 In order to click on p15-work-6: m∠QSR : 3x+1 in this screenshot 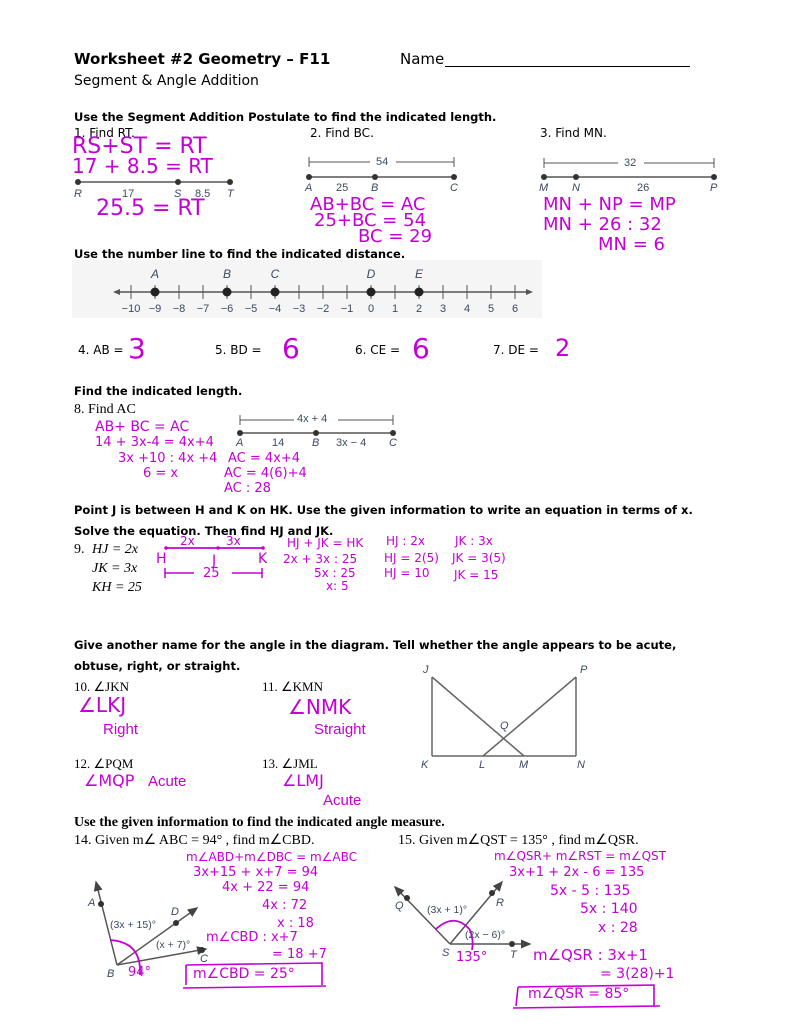, I will do `click(590, 955)`.